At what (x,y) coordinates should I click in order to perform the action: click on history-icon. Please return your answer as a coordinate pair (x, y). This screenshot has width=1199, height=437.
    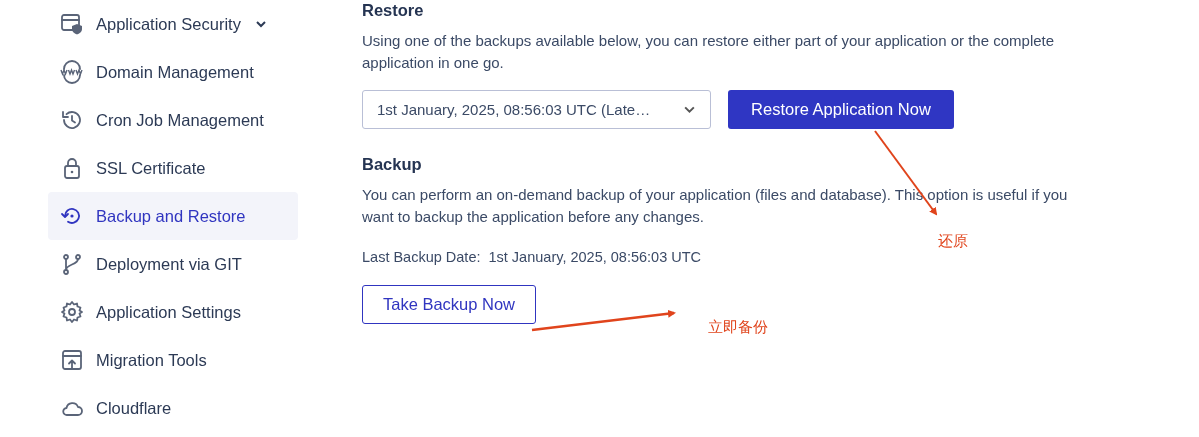
    Looking at the image, I should click on (72, 120).